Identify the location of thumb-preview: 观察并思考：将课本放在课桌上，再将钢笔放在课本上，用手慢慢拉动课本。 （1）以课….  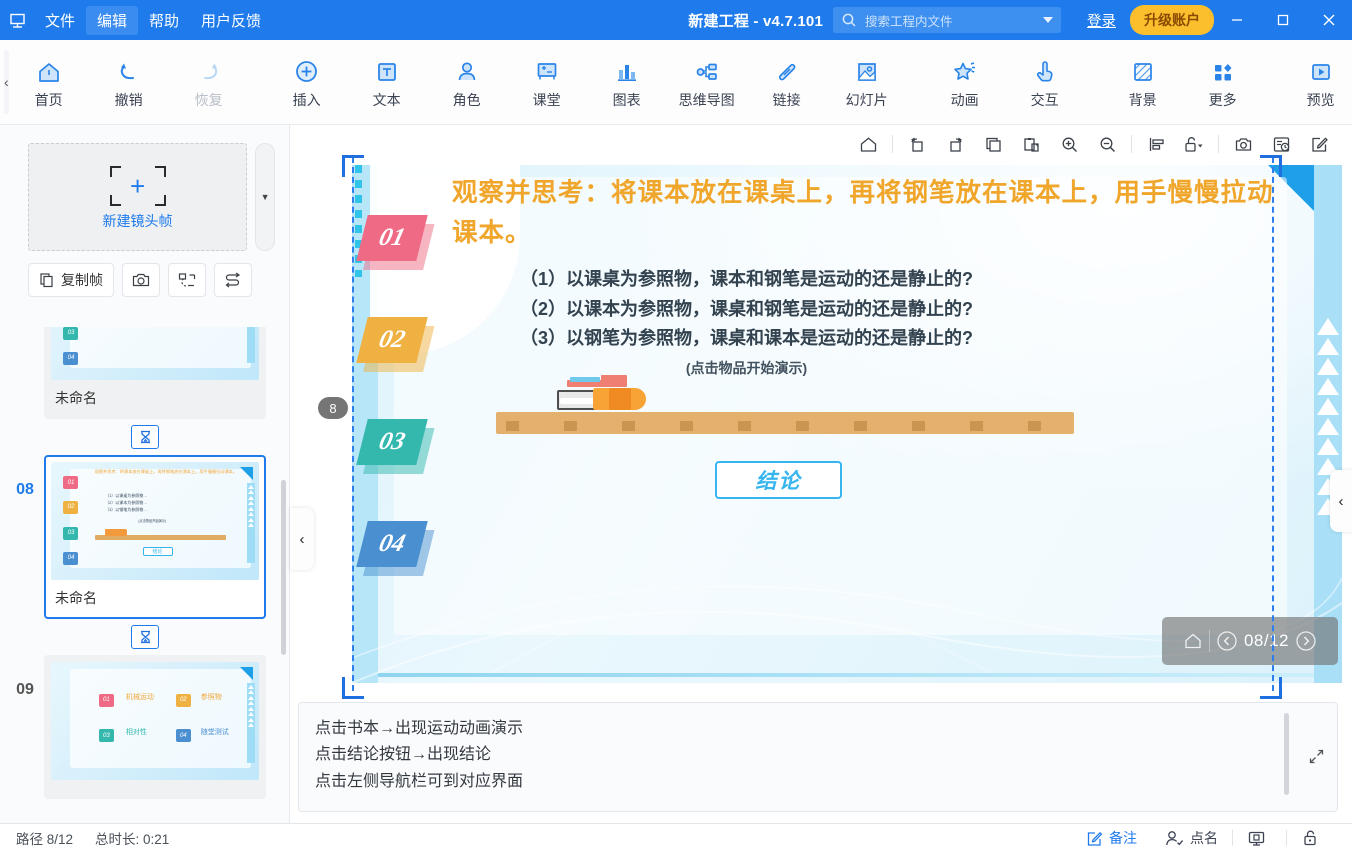
(155, 521).